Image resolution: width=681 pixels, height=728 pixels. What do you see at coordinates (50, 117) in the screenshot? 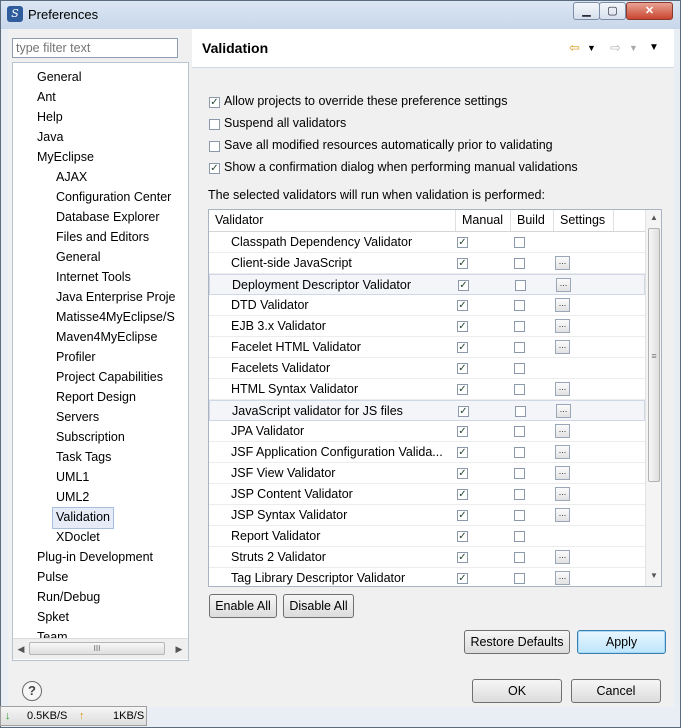
I see `tree-item: Help` at bounding box center [50, 117].